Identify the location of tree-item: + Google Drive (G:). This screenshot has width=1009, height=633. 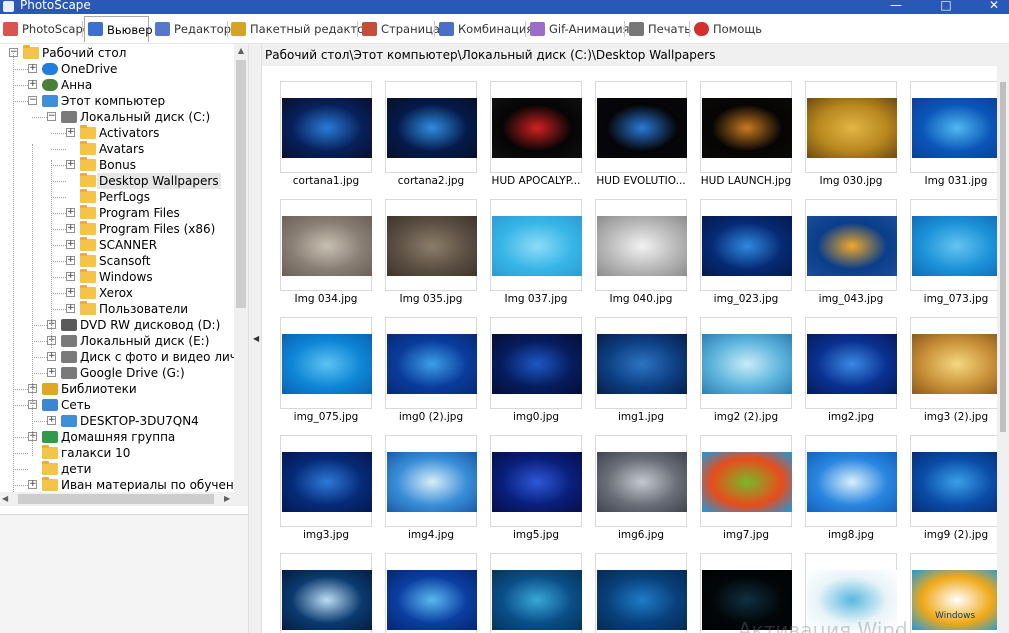
(124, 373).